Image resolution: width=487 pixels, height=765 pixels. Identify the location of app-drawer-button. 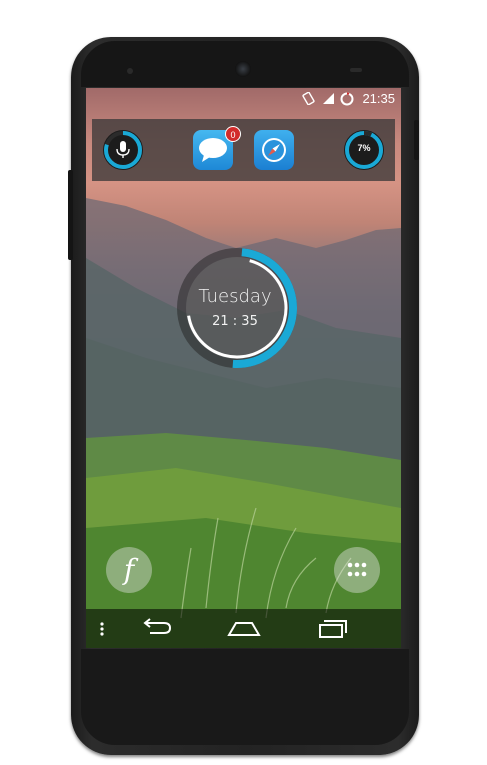
(357, 570).